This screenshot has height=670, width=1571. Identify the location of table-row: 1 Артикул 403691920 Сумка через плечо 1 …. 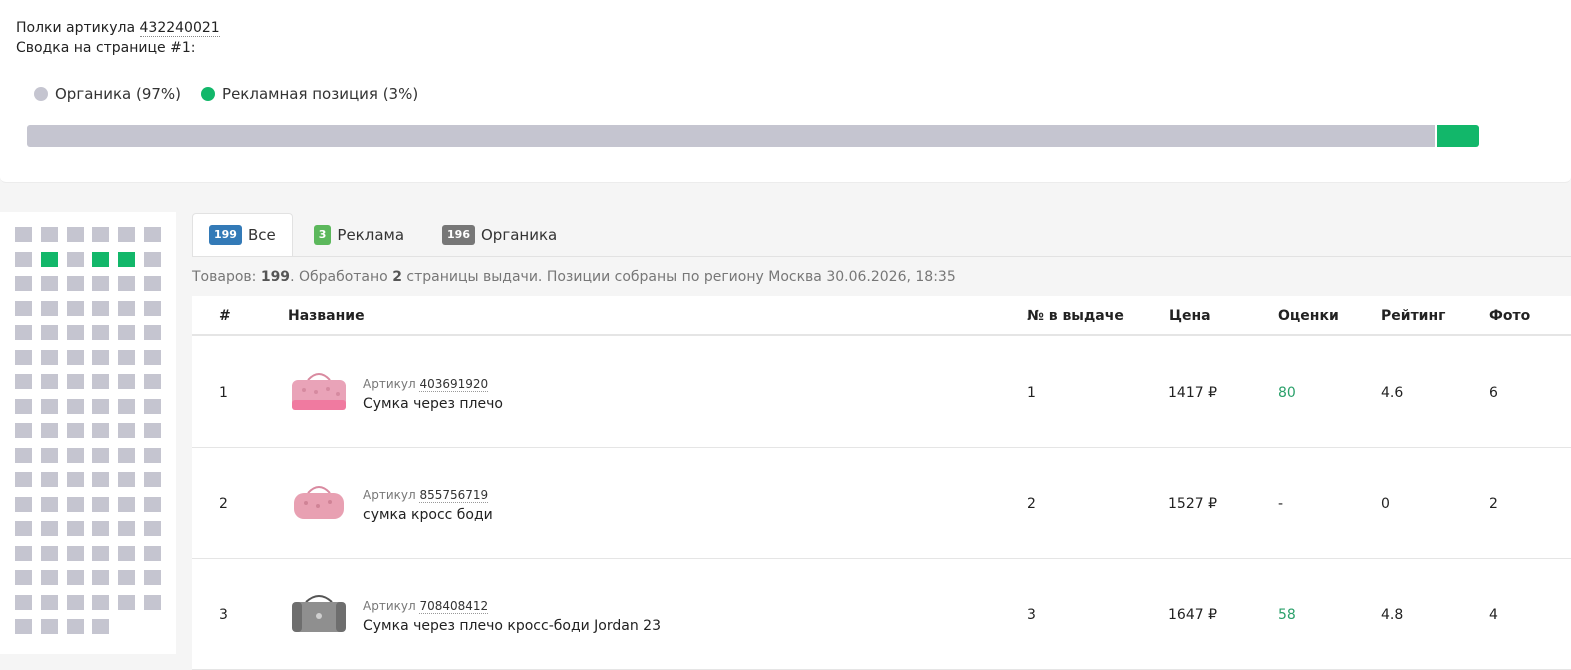
(881, 392).